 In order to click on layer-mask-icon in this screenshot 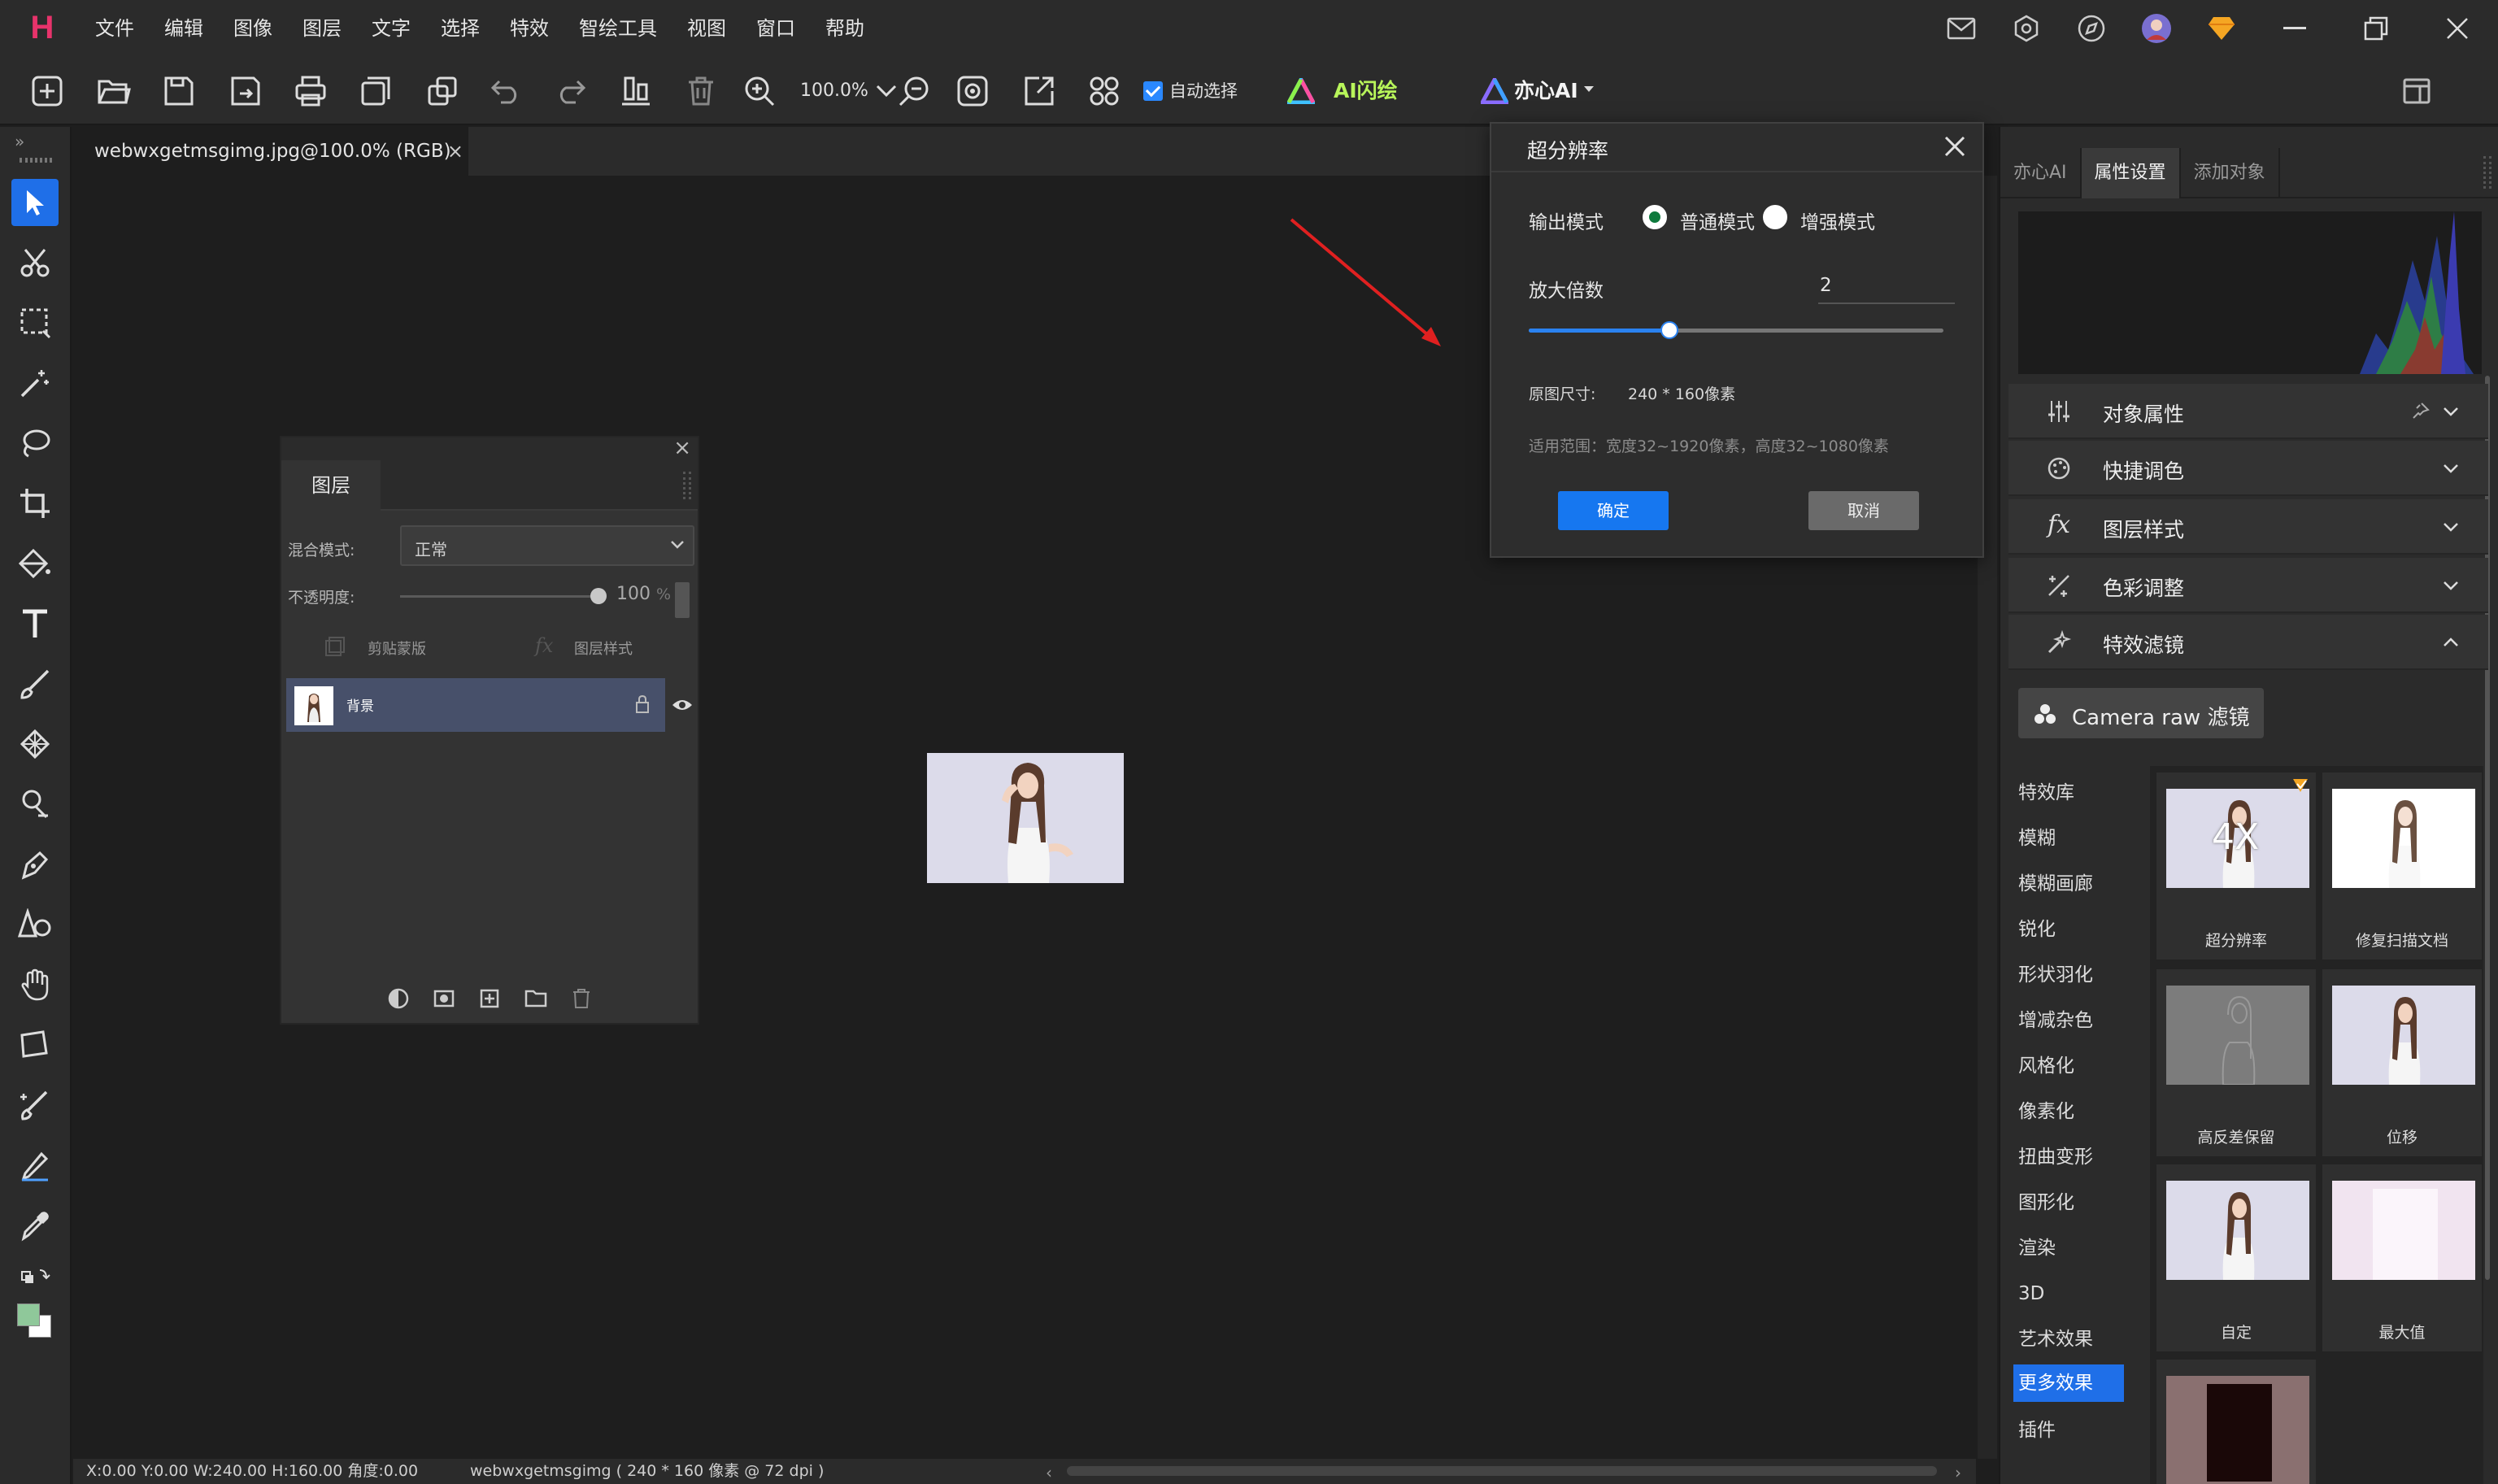, I will do `click(444, 998)`.